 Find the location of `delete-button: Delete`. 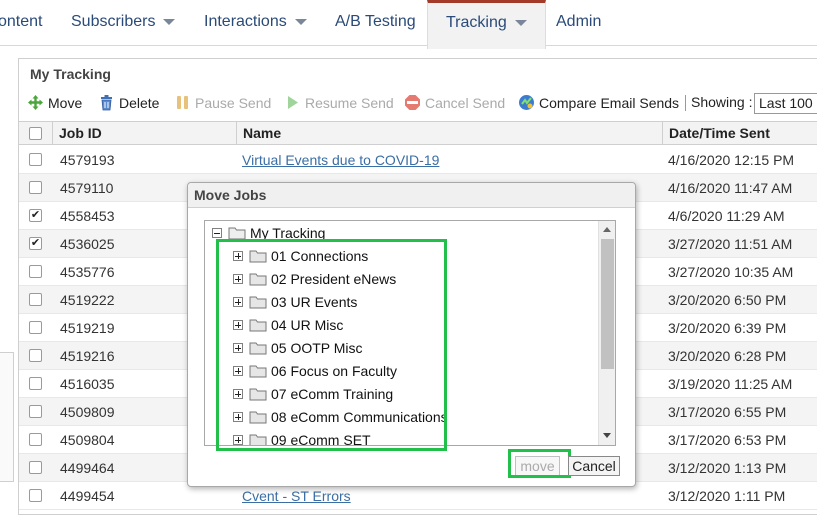

delete-button: Delete is located at coordinates (128, 102).